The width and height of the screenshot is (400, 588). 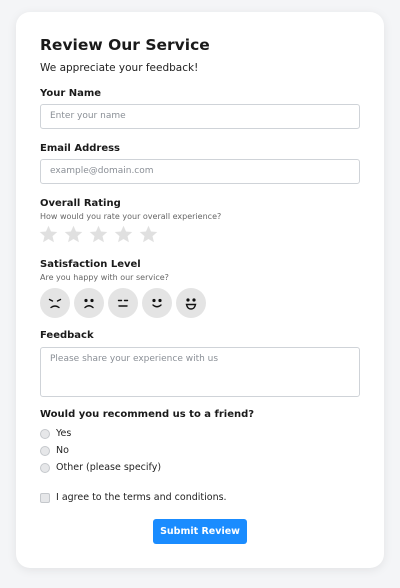 What do you see at coordinates (71, 93) in the screenshot?
I see `name-label: Your Name` at bounding box center [71, 93].